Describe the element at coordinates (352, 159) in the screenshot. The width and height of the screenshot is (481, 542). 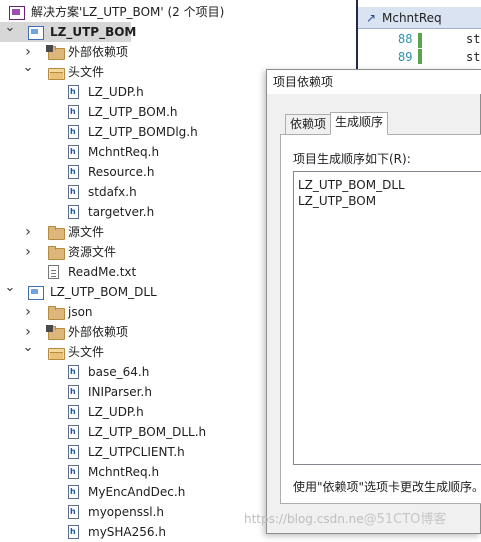
I see `build-order-label: 项目生成顺序如下(R):` at that location.